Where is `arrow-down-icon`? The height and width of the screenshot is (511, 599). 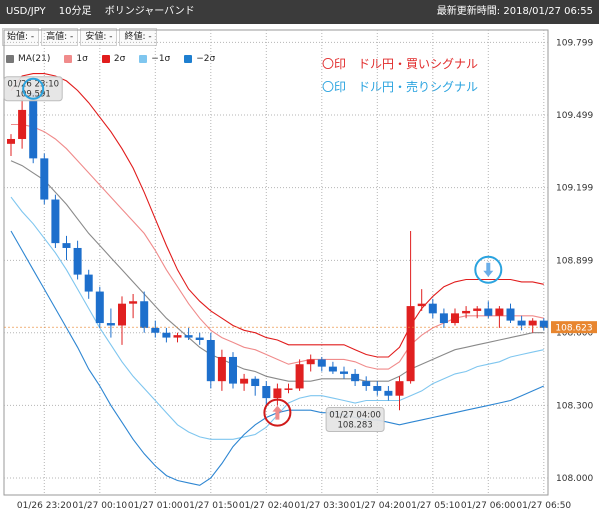
arrow-down-icon is located at coordinates (488, 269).